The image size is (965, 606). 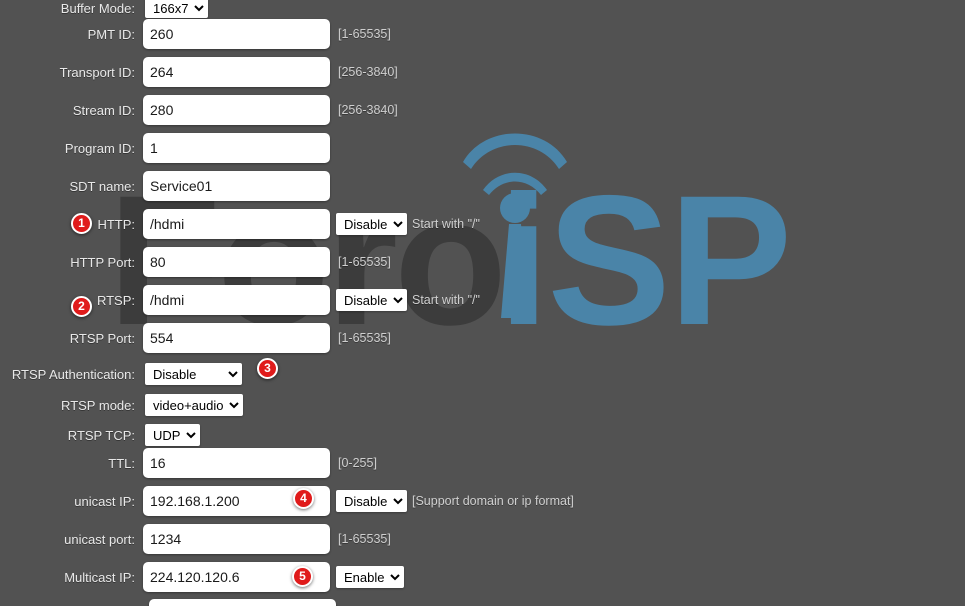 I want to click on input-rtsp-path, so click(x=236, y=300).